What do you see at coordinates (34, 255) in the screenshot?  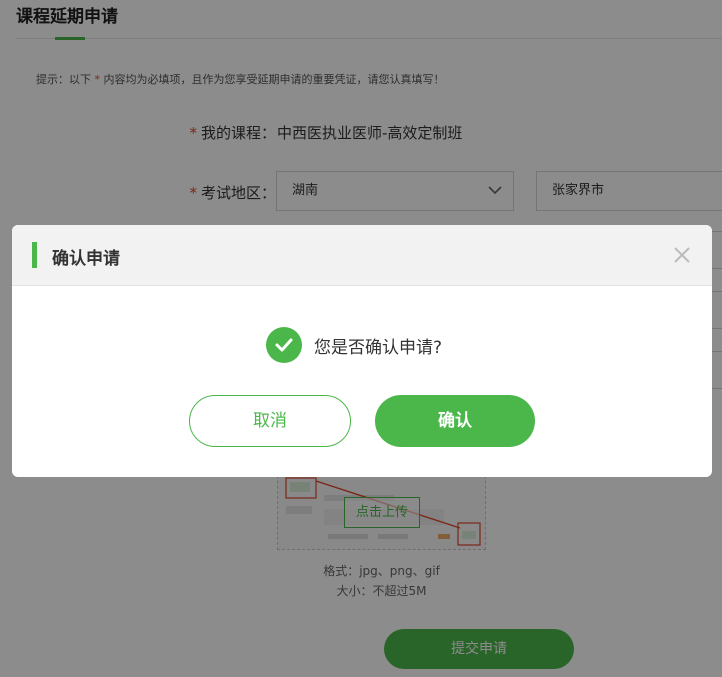 I see `dialog-title-accent-bar` at bounding box center [34, 255].